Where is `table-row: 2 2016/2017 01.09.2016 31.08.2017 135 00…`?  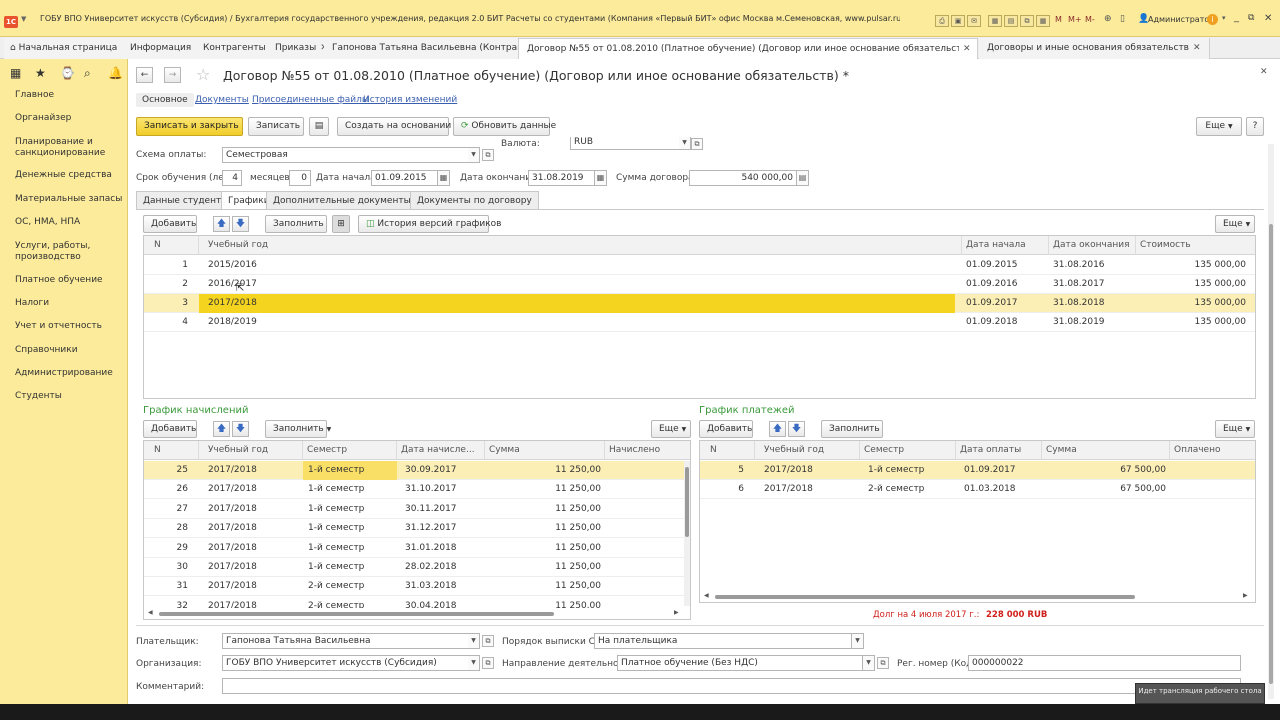 table-row: 2 2016/2017 01.09.2016 31.08.2017 135 00… is located at coordinates (699, 284).